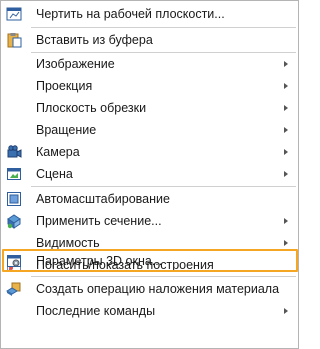 The height and width of the screenshot is (349, 320). Describe the element at coordinates (14, 152) in the screenshot. I see `camera-icon` at that location.